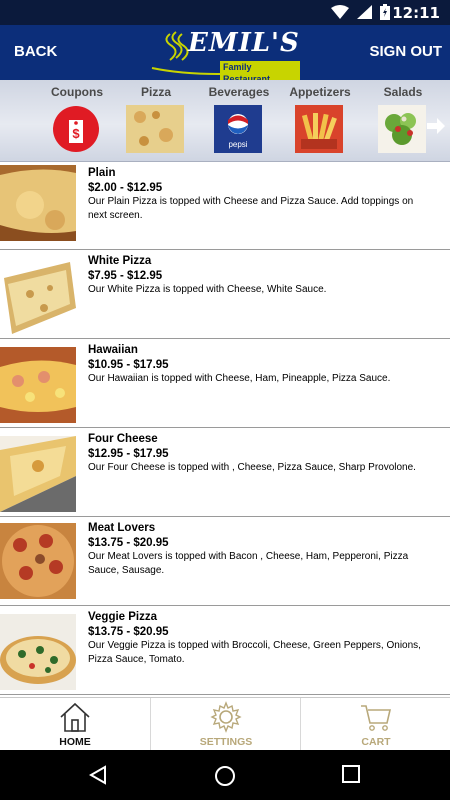 This screenshot has width=450, height=800. Describe the element at coordinates (102, 173) in the screenshot. I see `item-title: Plain` at that location.